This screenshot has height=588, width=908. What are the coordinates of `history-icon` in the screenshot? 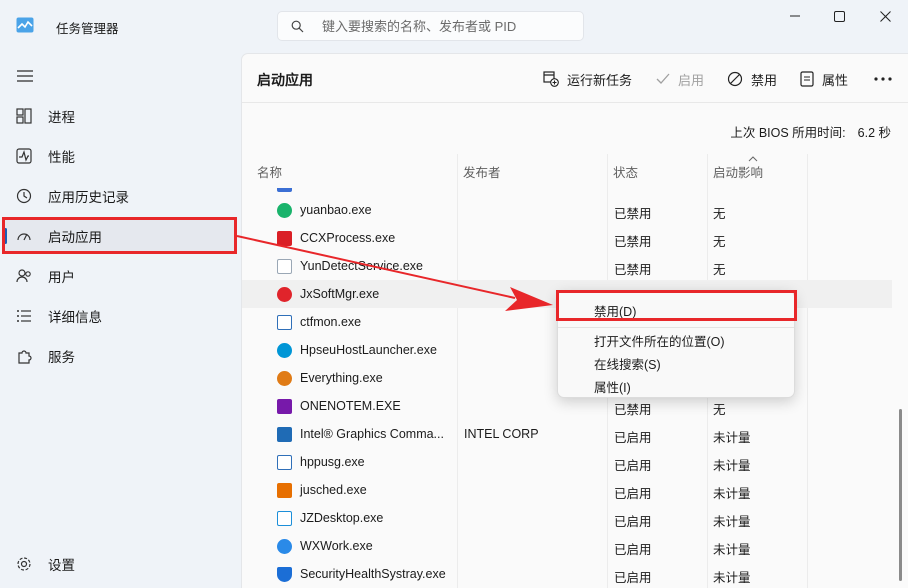 It's located at (24, 196).